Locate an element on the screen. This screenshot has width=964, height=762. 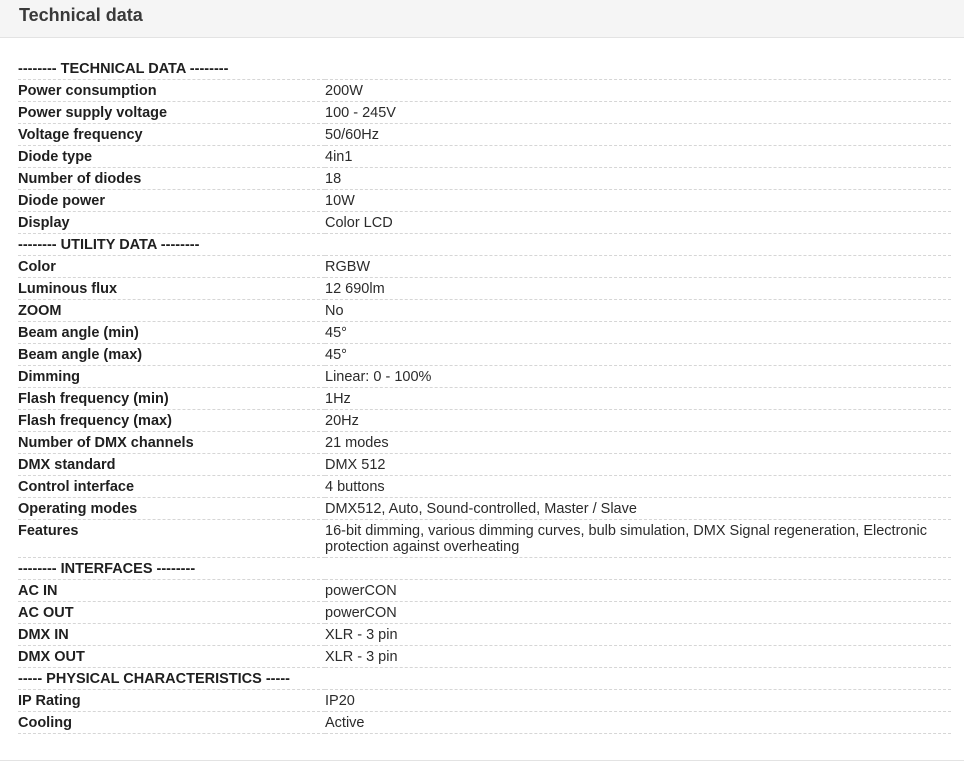
spec-key: Display is located at coordinates (171, 222).